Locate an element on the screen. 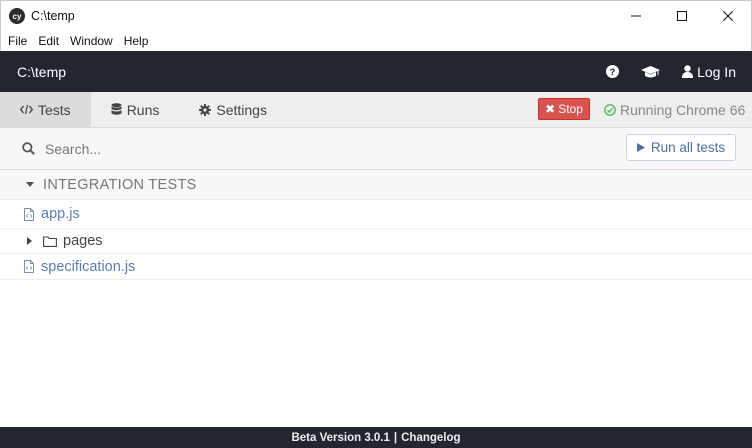 This screenshot has height=448, width=752. caret-right-icon is located at coordinates (29, 241).